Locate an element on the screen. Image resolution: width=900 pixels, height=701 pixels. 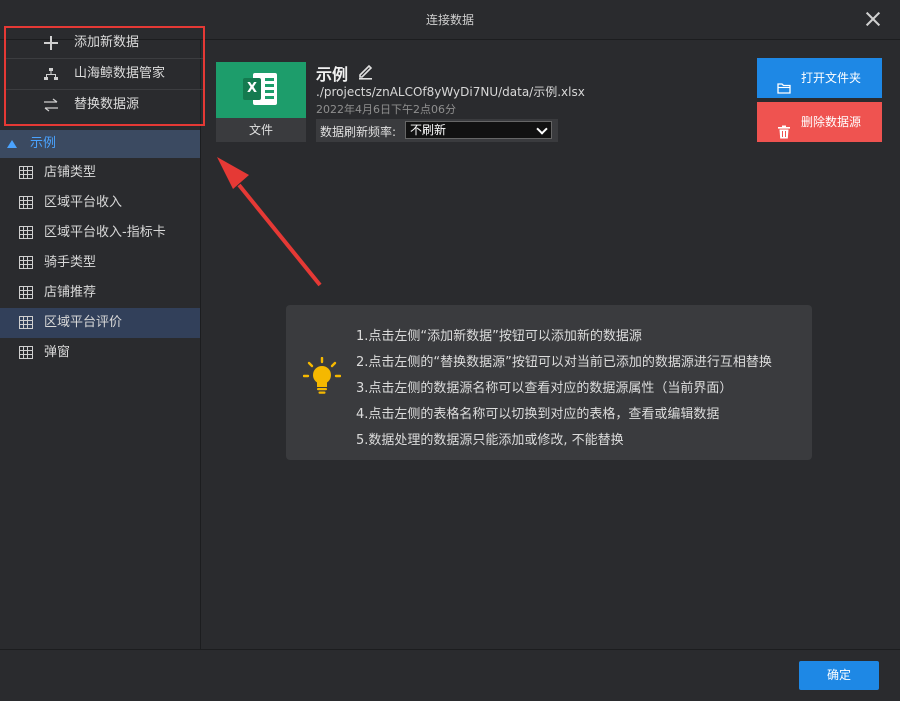
delete-source-button: 删除数据源 is located at coordinates (819, 122).